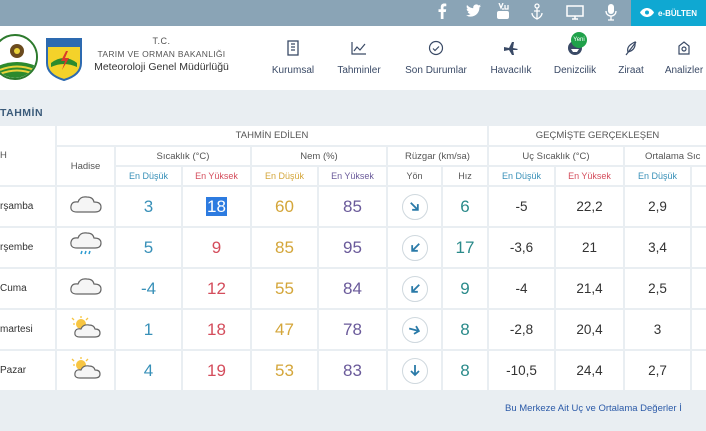 This screenshot has width=706, height=431. What do you see at coordinates (353, 13) in the screenshot?
I see `top-bar: e-BÜLTEN` at bounding box center [353, 13].